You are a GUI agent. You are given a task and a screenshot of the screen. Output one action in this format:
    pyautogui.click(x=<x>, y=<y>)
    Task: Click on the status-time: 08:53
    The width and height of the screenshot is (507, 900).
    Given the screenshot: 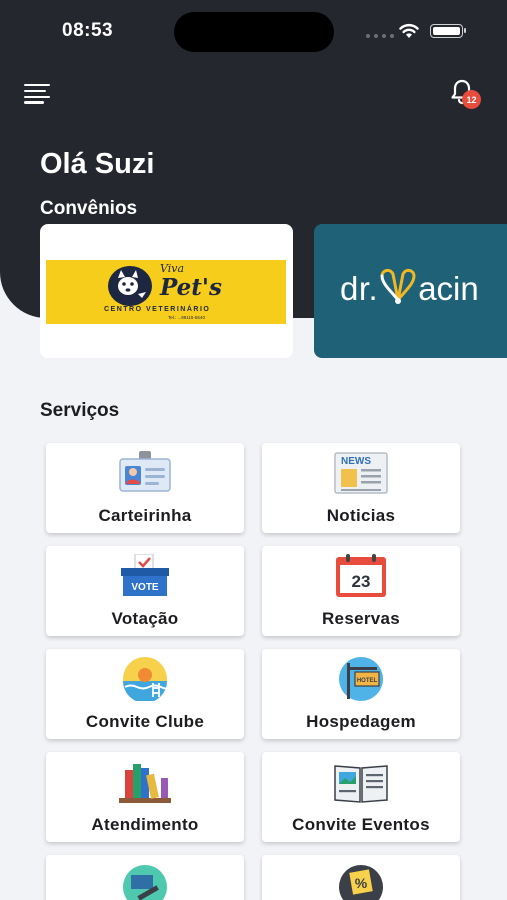 What is the action you would take?
    pyautogui.click(x=88, y=30)
    